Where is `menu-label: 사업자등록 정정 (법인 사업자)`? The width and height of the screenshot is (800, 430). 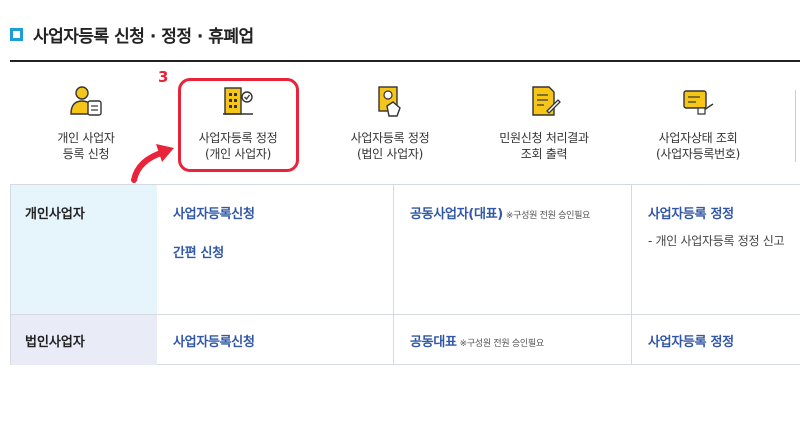
menu-label: 사업자등록 정정 (법인 사업자) is located at coordinates (390, 146).